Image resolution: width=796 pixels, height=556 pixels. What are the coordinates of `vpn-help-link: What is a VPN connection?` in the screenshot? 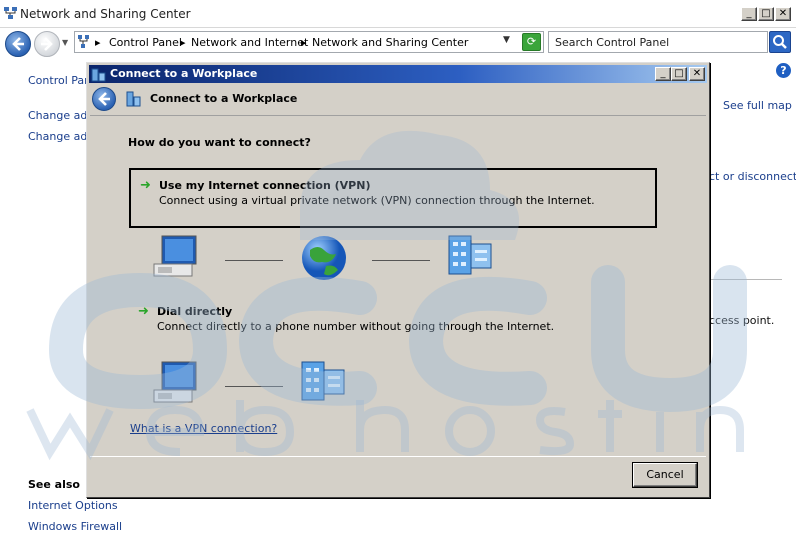 It's located at (203, 428).